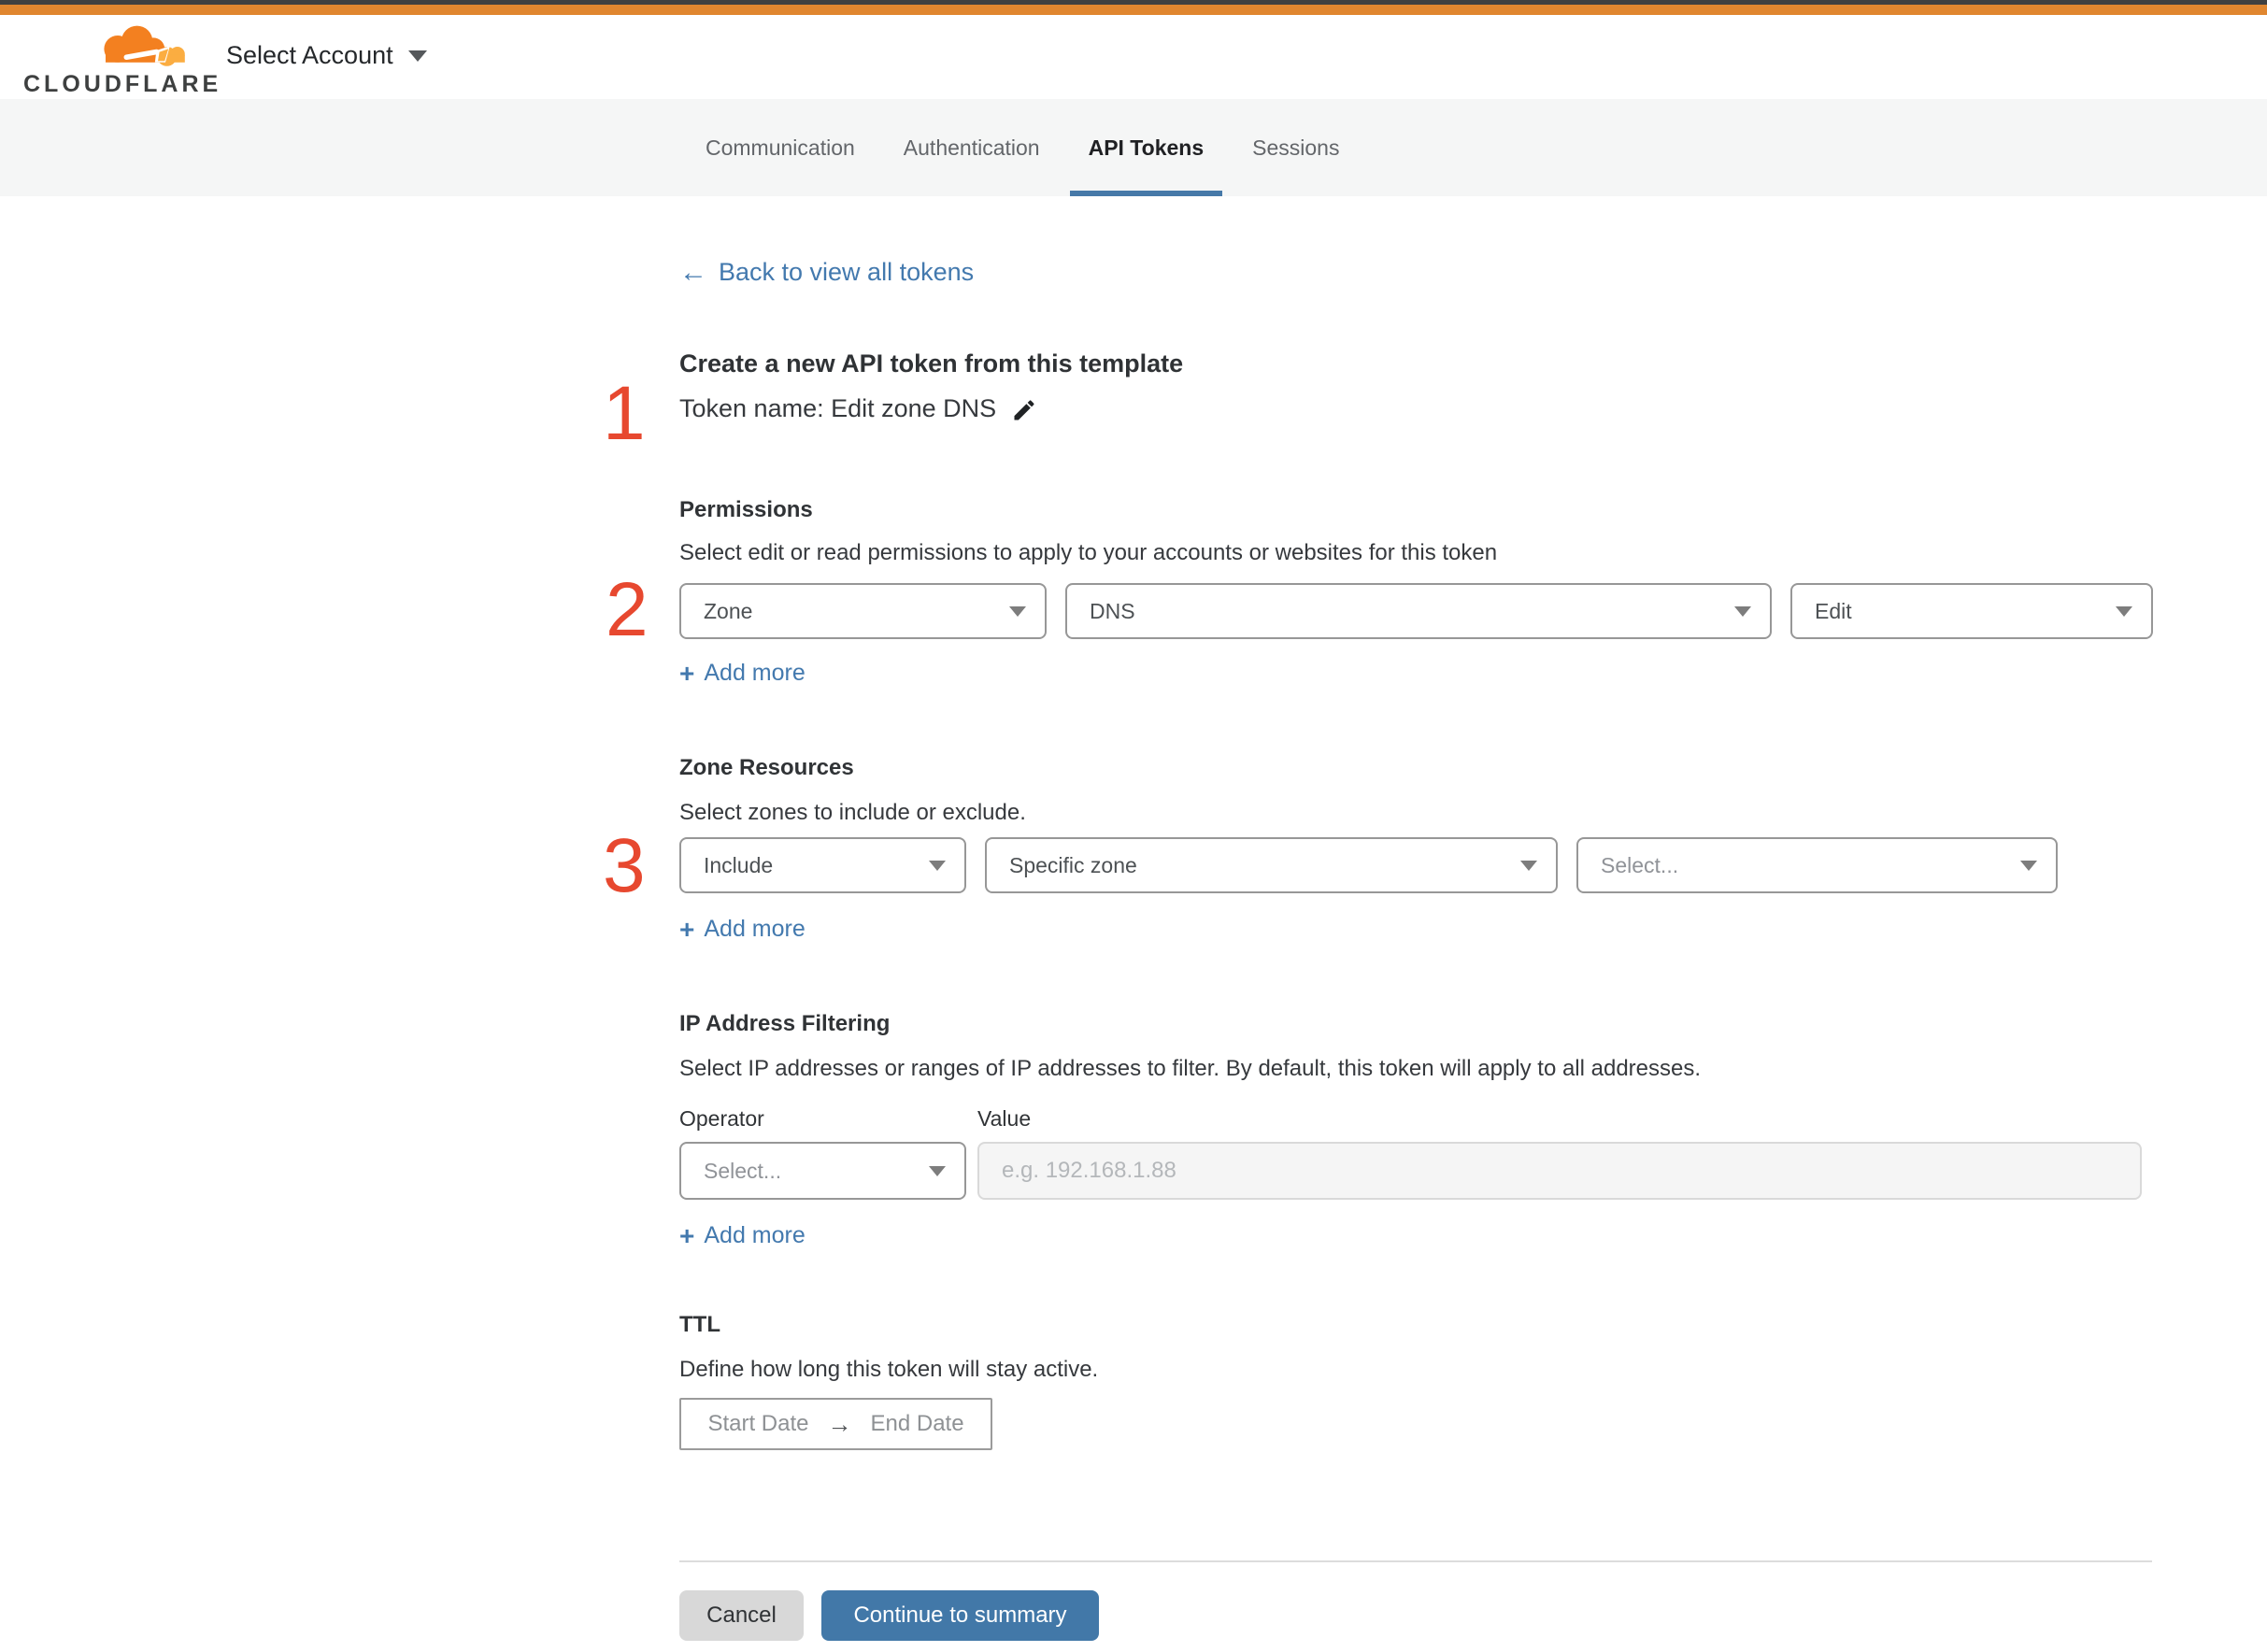 This screenshot has height=1652, width=2267. I want to click on footer-divider, so click(1416, 1561).